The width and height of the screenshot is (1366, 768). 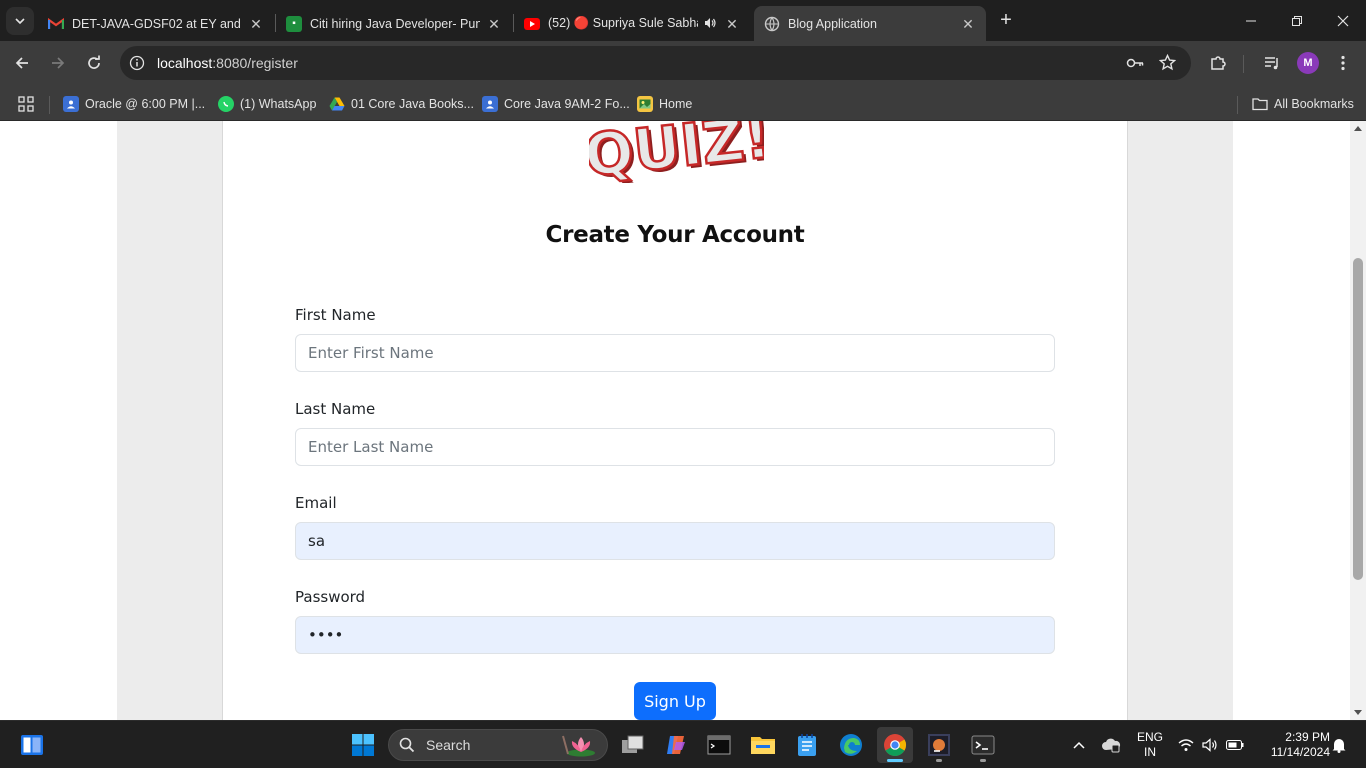 I want to click on scrollbar-thumb, so click(x=1358, y=419).